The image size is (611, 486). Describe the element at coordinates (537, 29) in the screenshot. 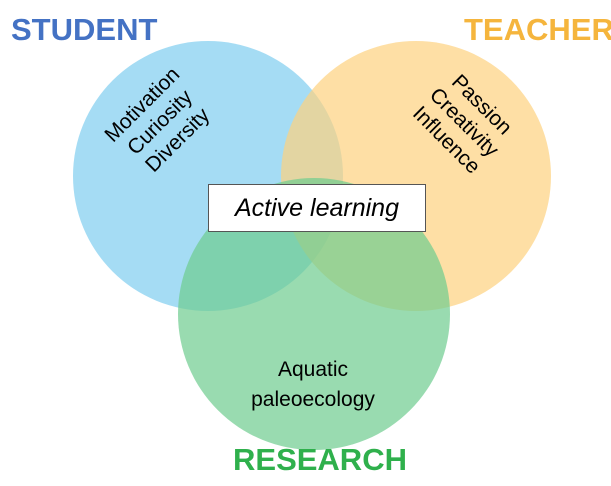

I see `teacher-title: TEACHER` at that location.